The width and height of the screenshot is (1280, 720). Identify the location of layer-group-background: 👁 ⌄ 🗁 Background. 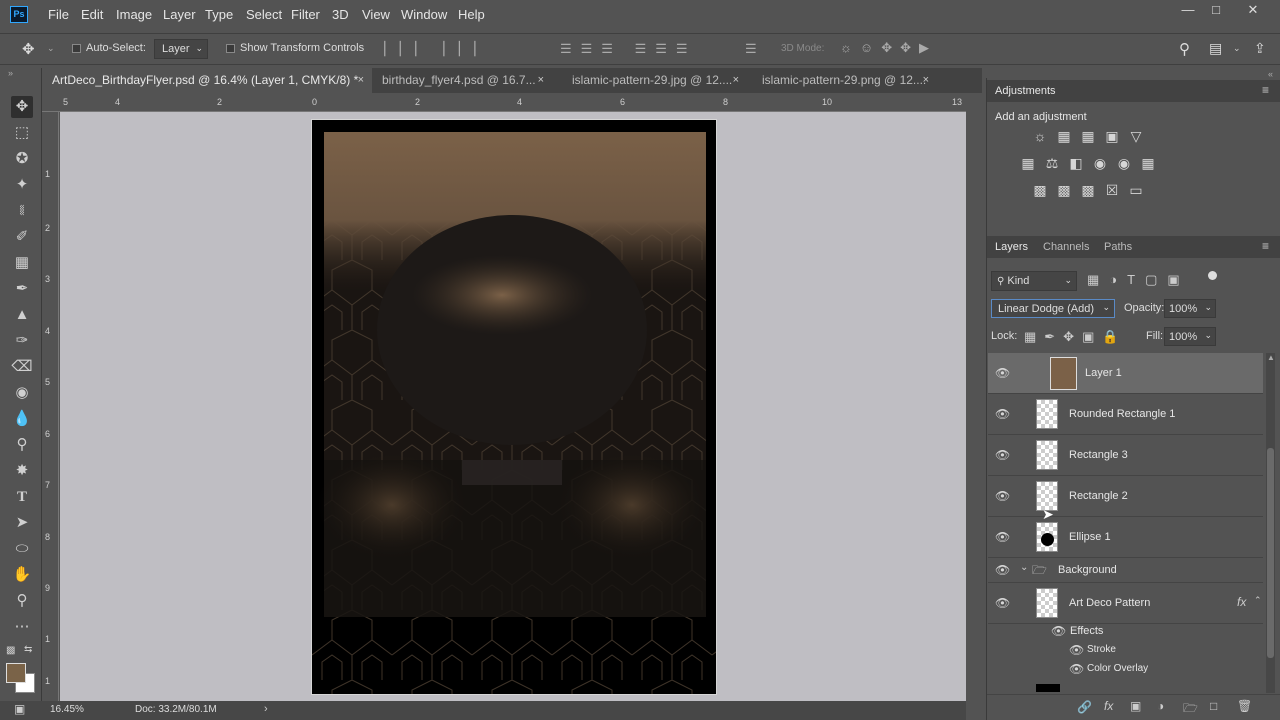
(1125, 570).